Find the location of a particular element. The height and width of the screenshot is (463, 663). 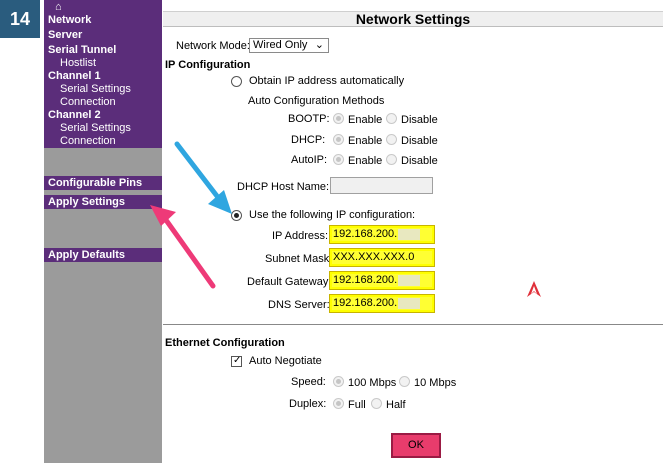

duplex-label: Duplex: is located at coordinates (308, 404).